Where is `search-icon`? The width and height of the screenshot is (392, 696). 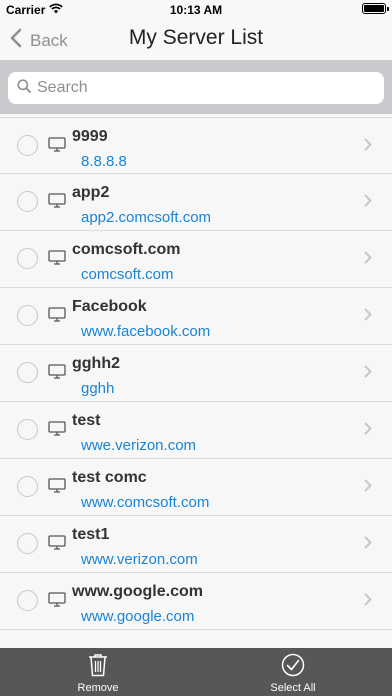
search-icon is located at coordinates (24, 88).